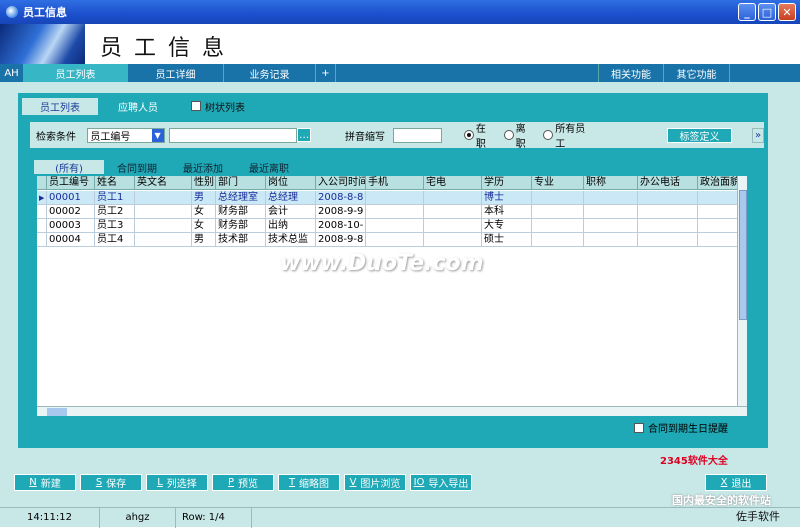 The height and width of the screenshot is (528, 800). I want to click on radio-left, so click(508, 135).